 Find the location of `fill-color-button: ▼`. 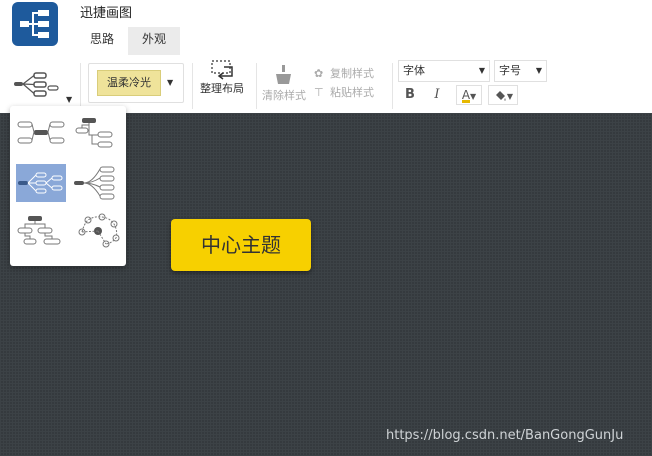

fill-color-button: ▼ is located at coordinates (503, 95).